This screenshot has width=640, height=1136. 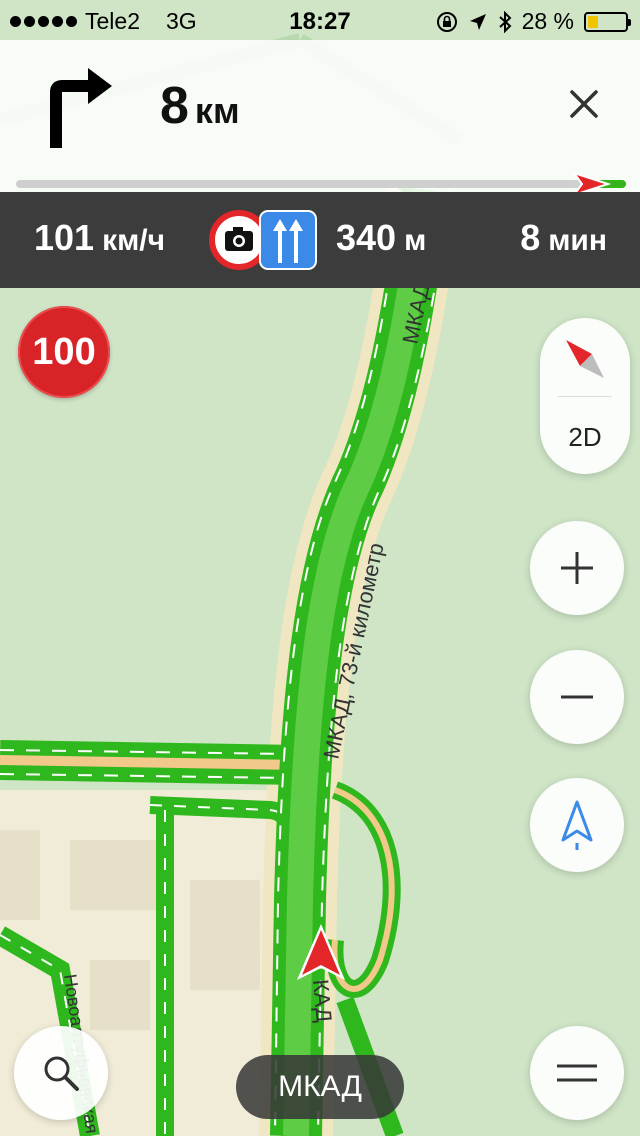 I want to click on eta: 8 мин, so click(x=563, y=238).